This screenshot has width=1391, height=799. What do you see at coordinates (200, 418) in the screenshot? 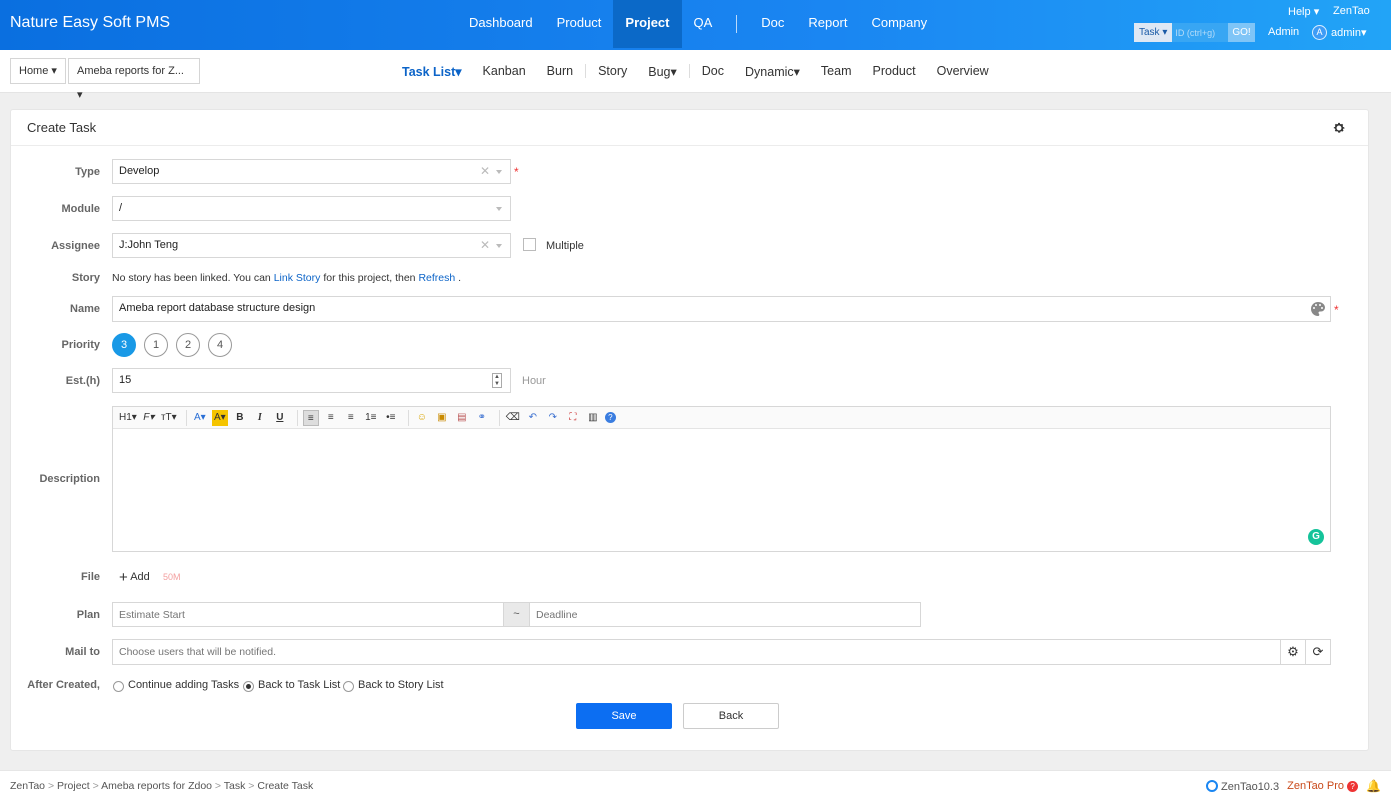
I see `font-color-icon: A▾` at bounding box center [200, 418].